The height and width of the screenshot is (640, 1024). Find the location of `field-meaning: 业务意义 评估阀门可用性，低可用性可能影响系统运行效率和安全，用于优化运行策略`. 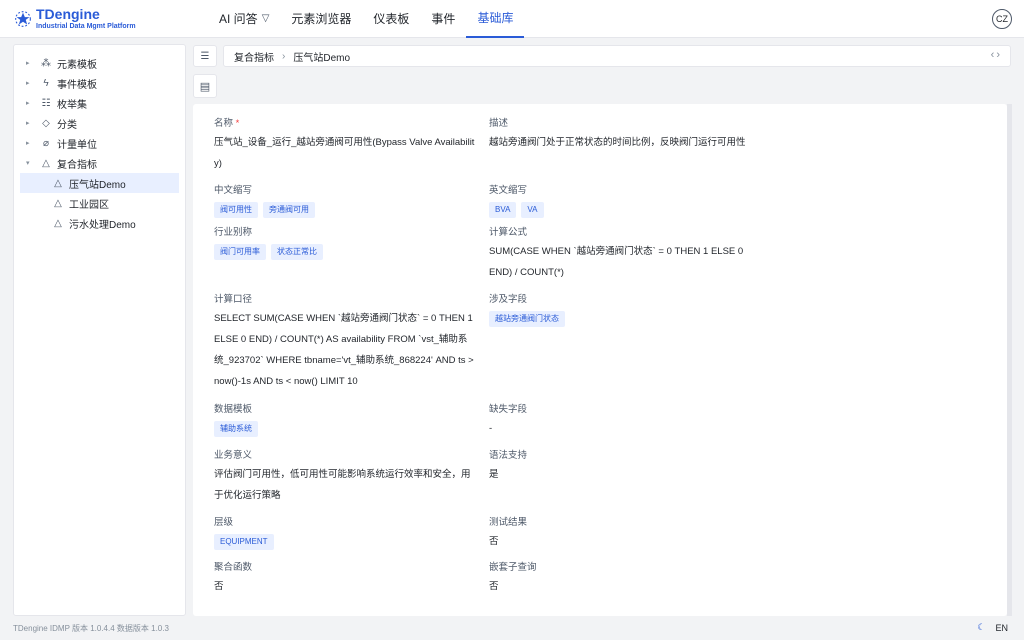

field-meaning: 业务意义 评估阀门可用性，低可用性可能影响系统运行效率和安全，用于优化运行策略 is located at coordinates (345, 478).